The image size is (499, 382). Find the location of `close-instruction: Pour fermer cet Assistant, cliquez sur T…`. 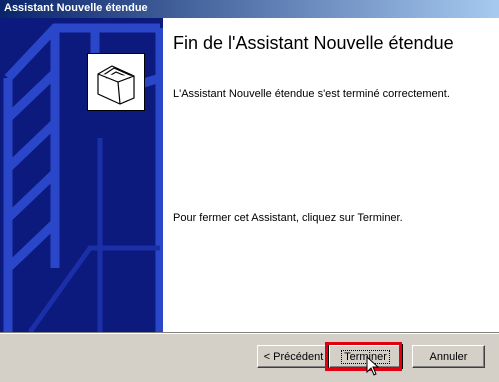

close-instruction: Pour fermer cet Assistant, cliquez sur T… is located at coordinates (288, 218).